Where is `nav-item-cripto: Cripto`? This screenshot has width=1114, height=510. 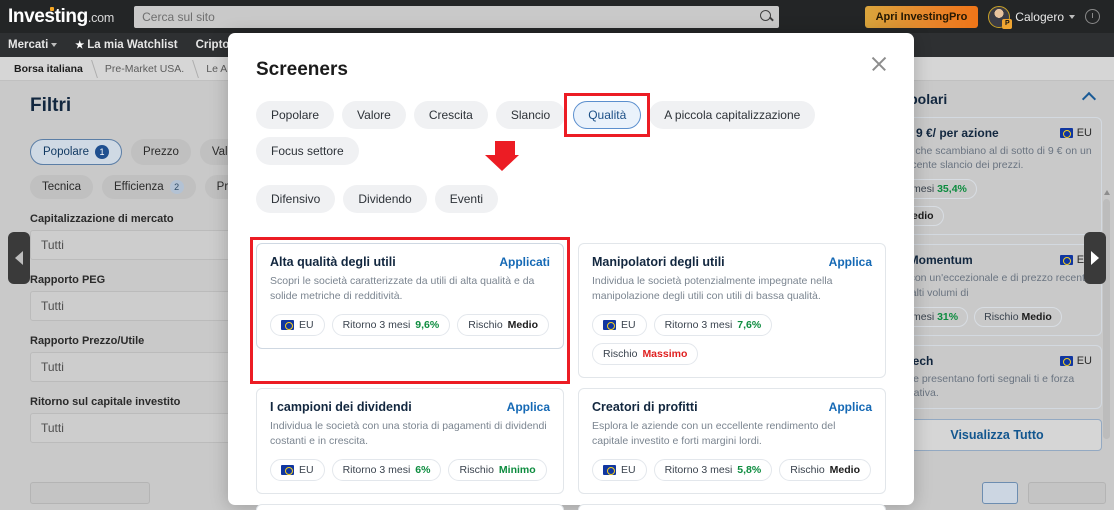 nav-item-cripto: Cripto is located at coordinates (213, 45).